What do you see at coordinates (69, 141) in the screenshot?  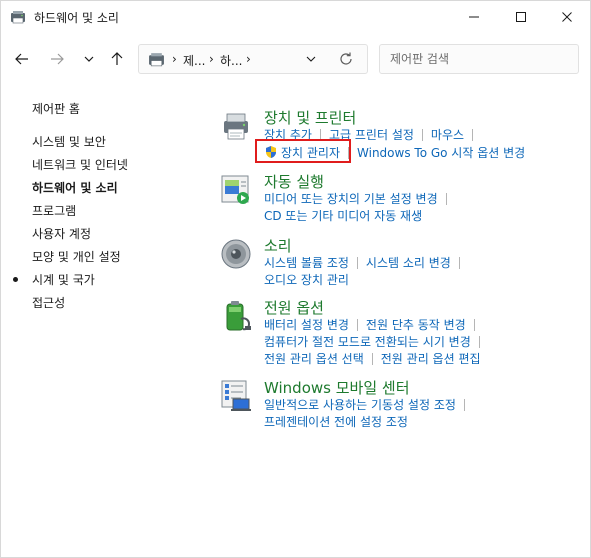 I see `sidebar-item-system-security: 시스템 및 보안` at bounding box center [69, 141].